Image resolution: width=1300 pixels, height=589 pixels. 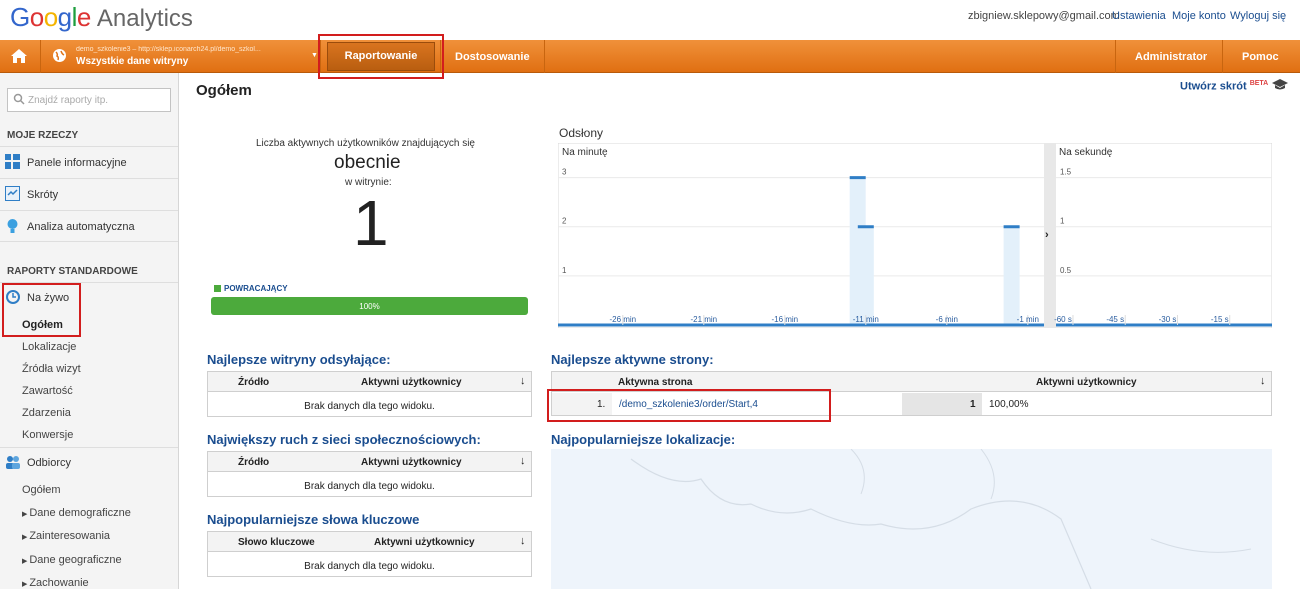 I want to click on active-pages-title: Najlepsze aktywne strony:, so click(x=632, y=359).